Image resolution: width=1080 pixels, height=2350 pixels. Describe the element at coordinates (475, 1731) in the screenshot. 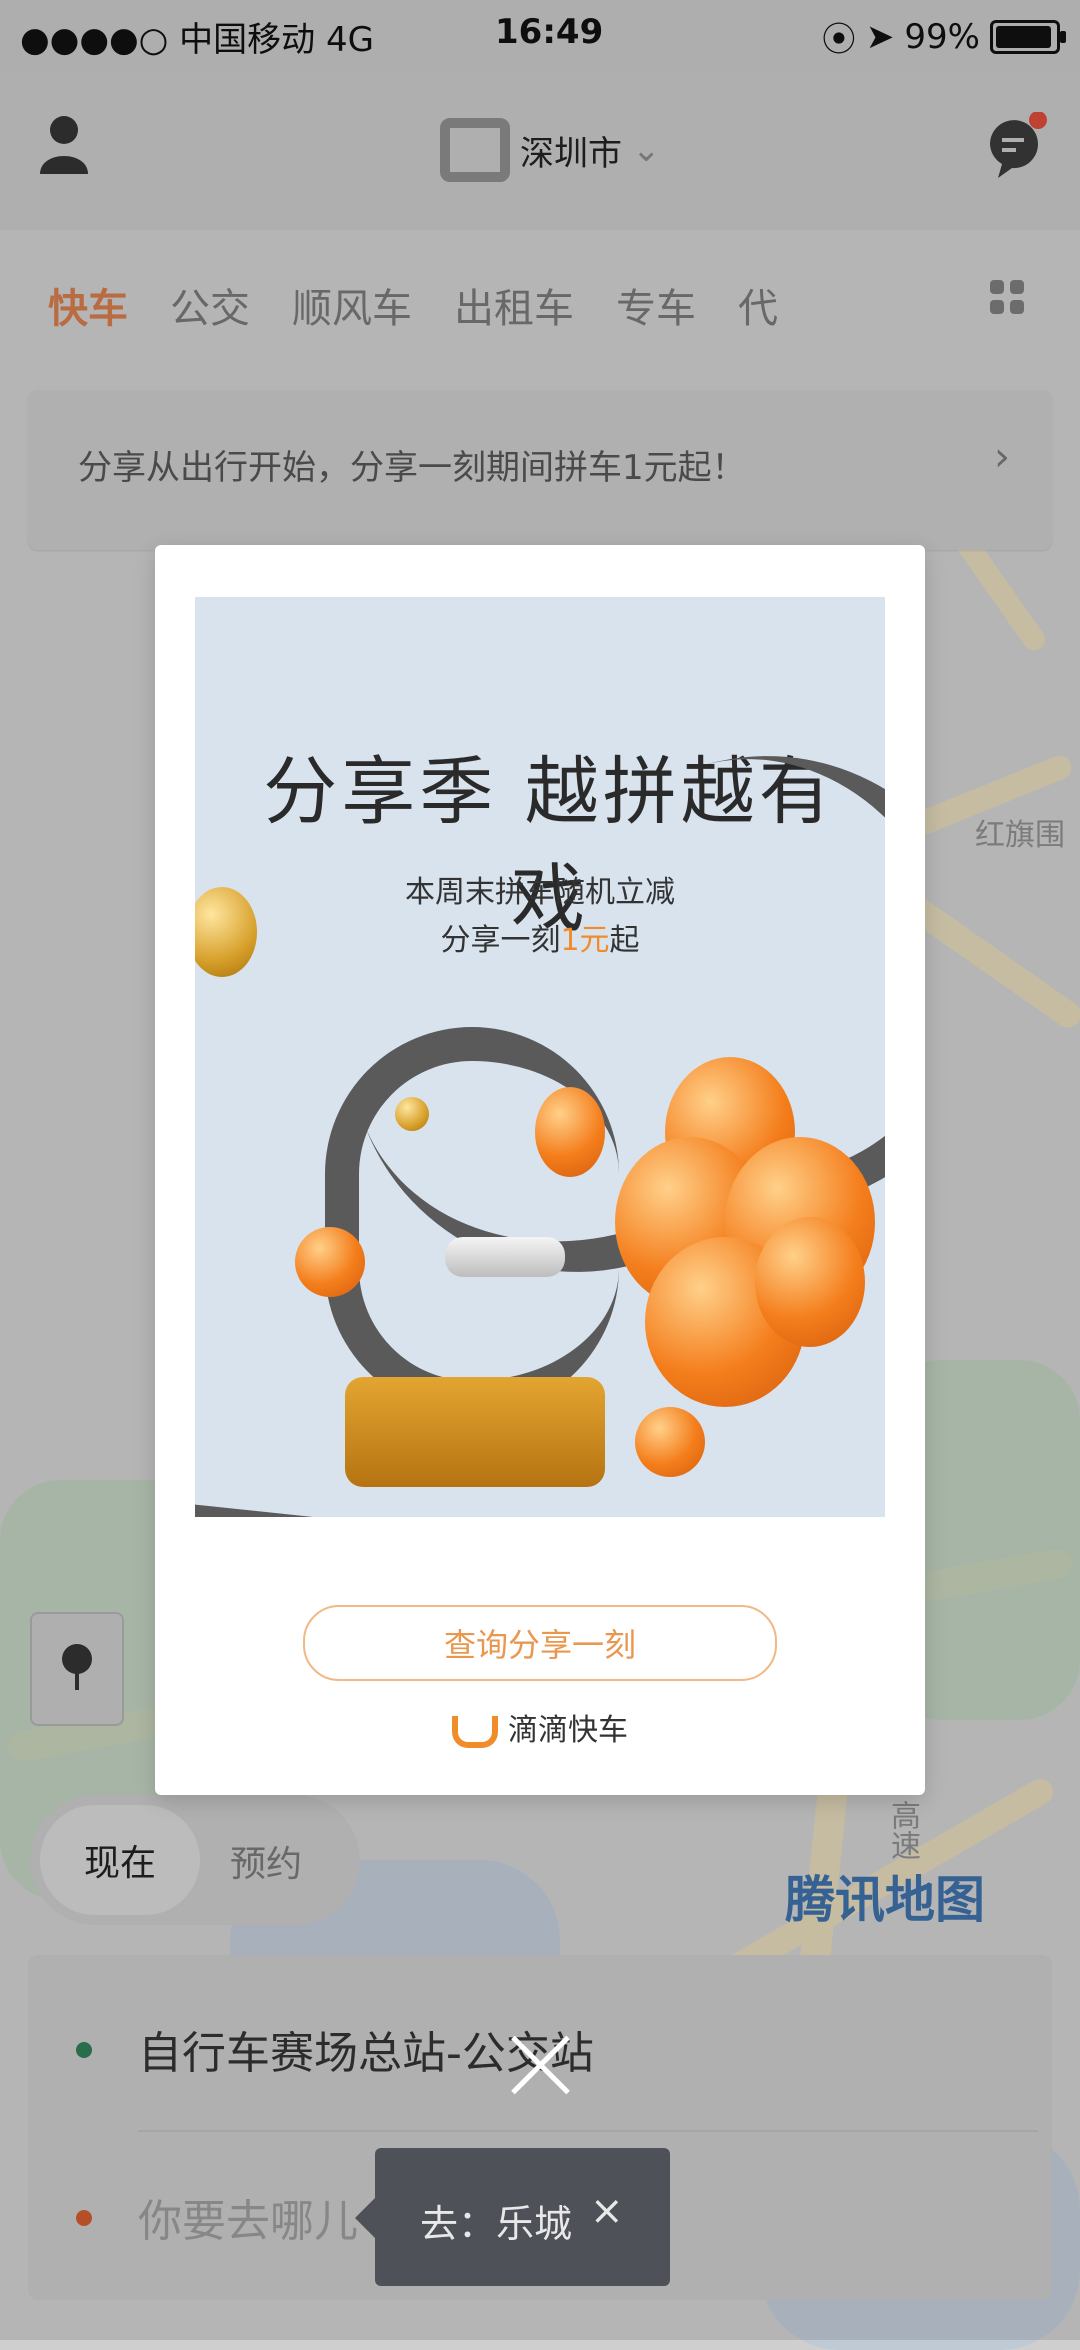

I see `didi-logo-icon` at that location.